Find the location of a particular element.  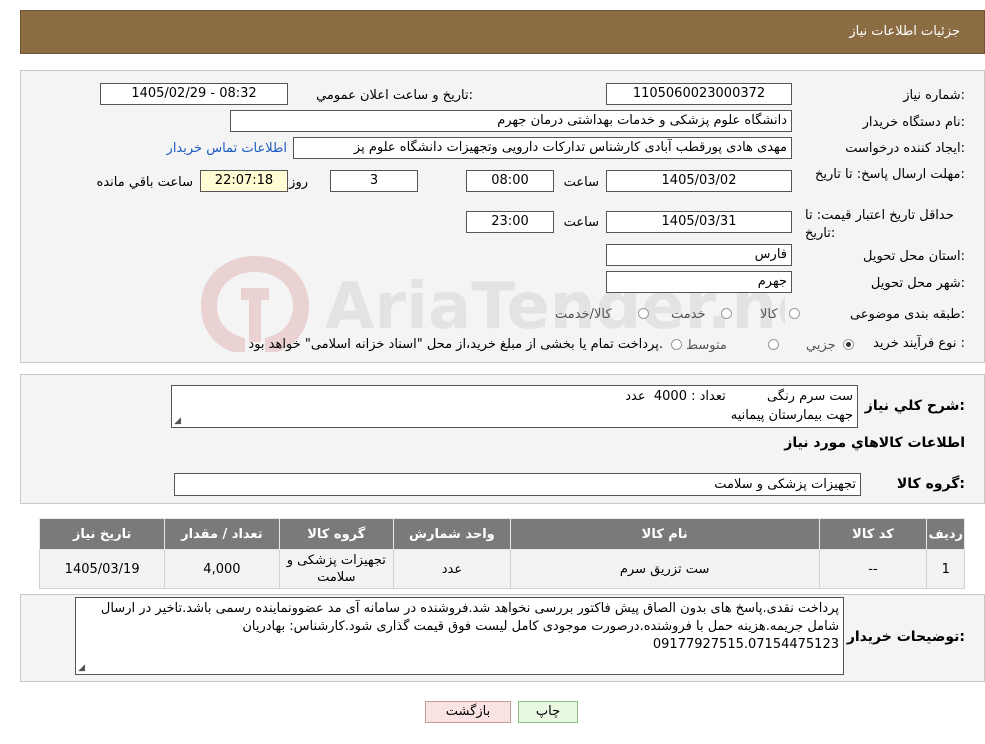

deadline-time-field: 08:00 is located at coordinates (510, 181).